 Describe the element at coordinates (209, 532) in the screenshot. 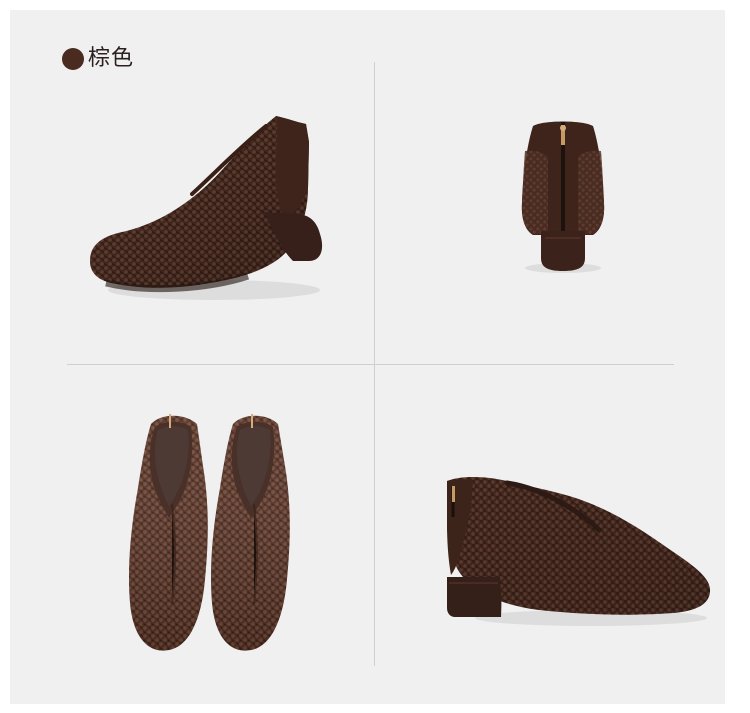

I see `shoe-pair-top-view-image` at that location.